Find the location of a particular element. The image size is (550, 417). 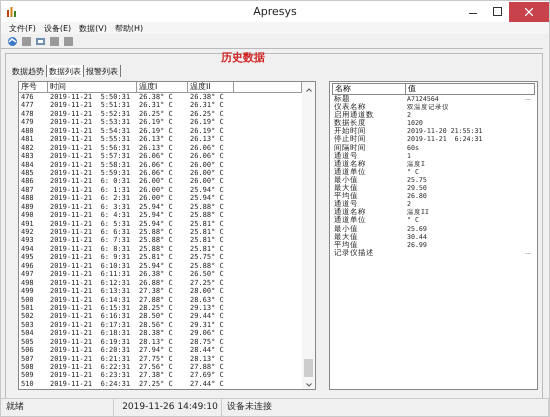

close-icon is located at coordinates (529, 12).